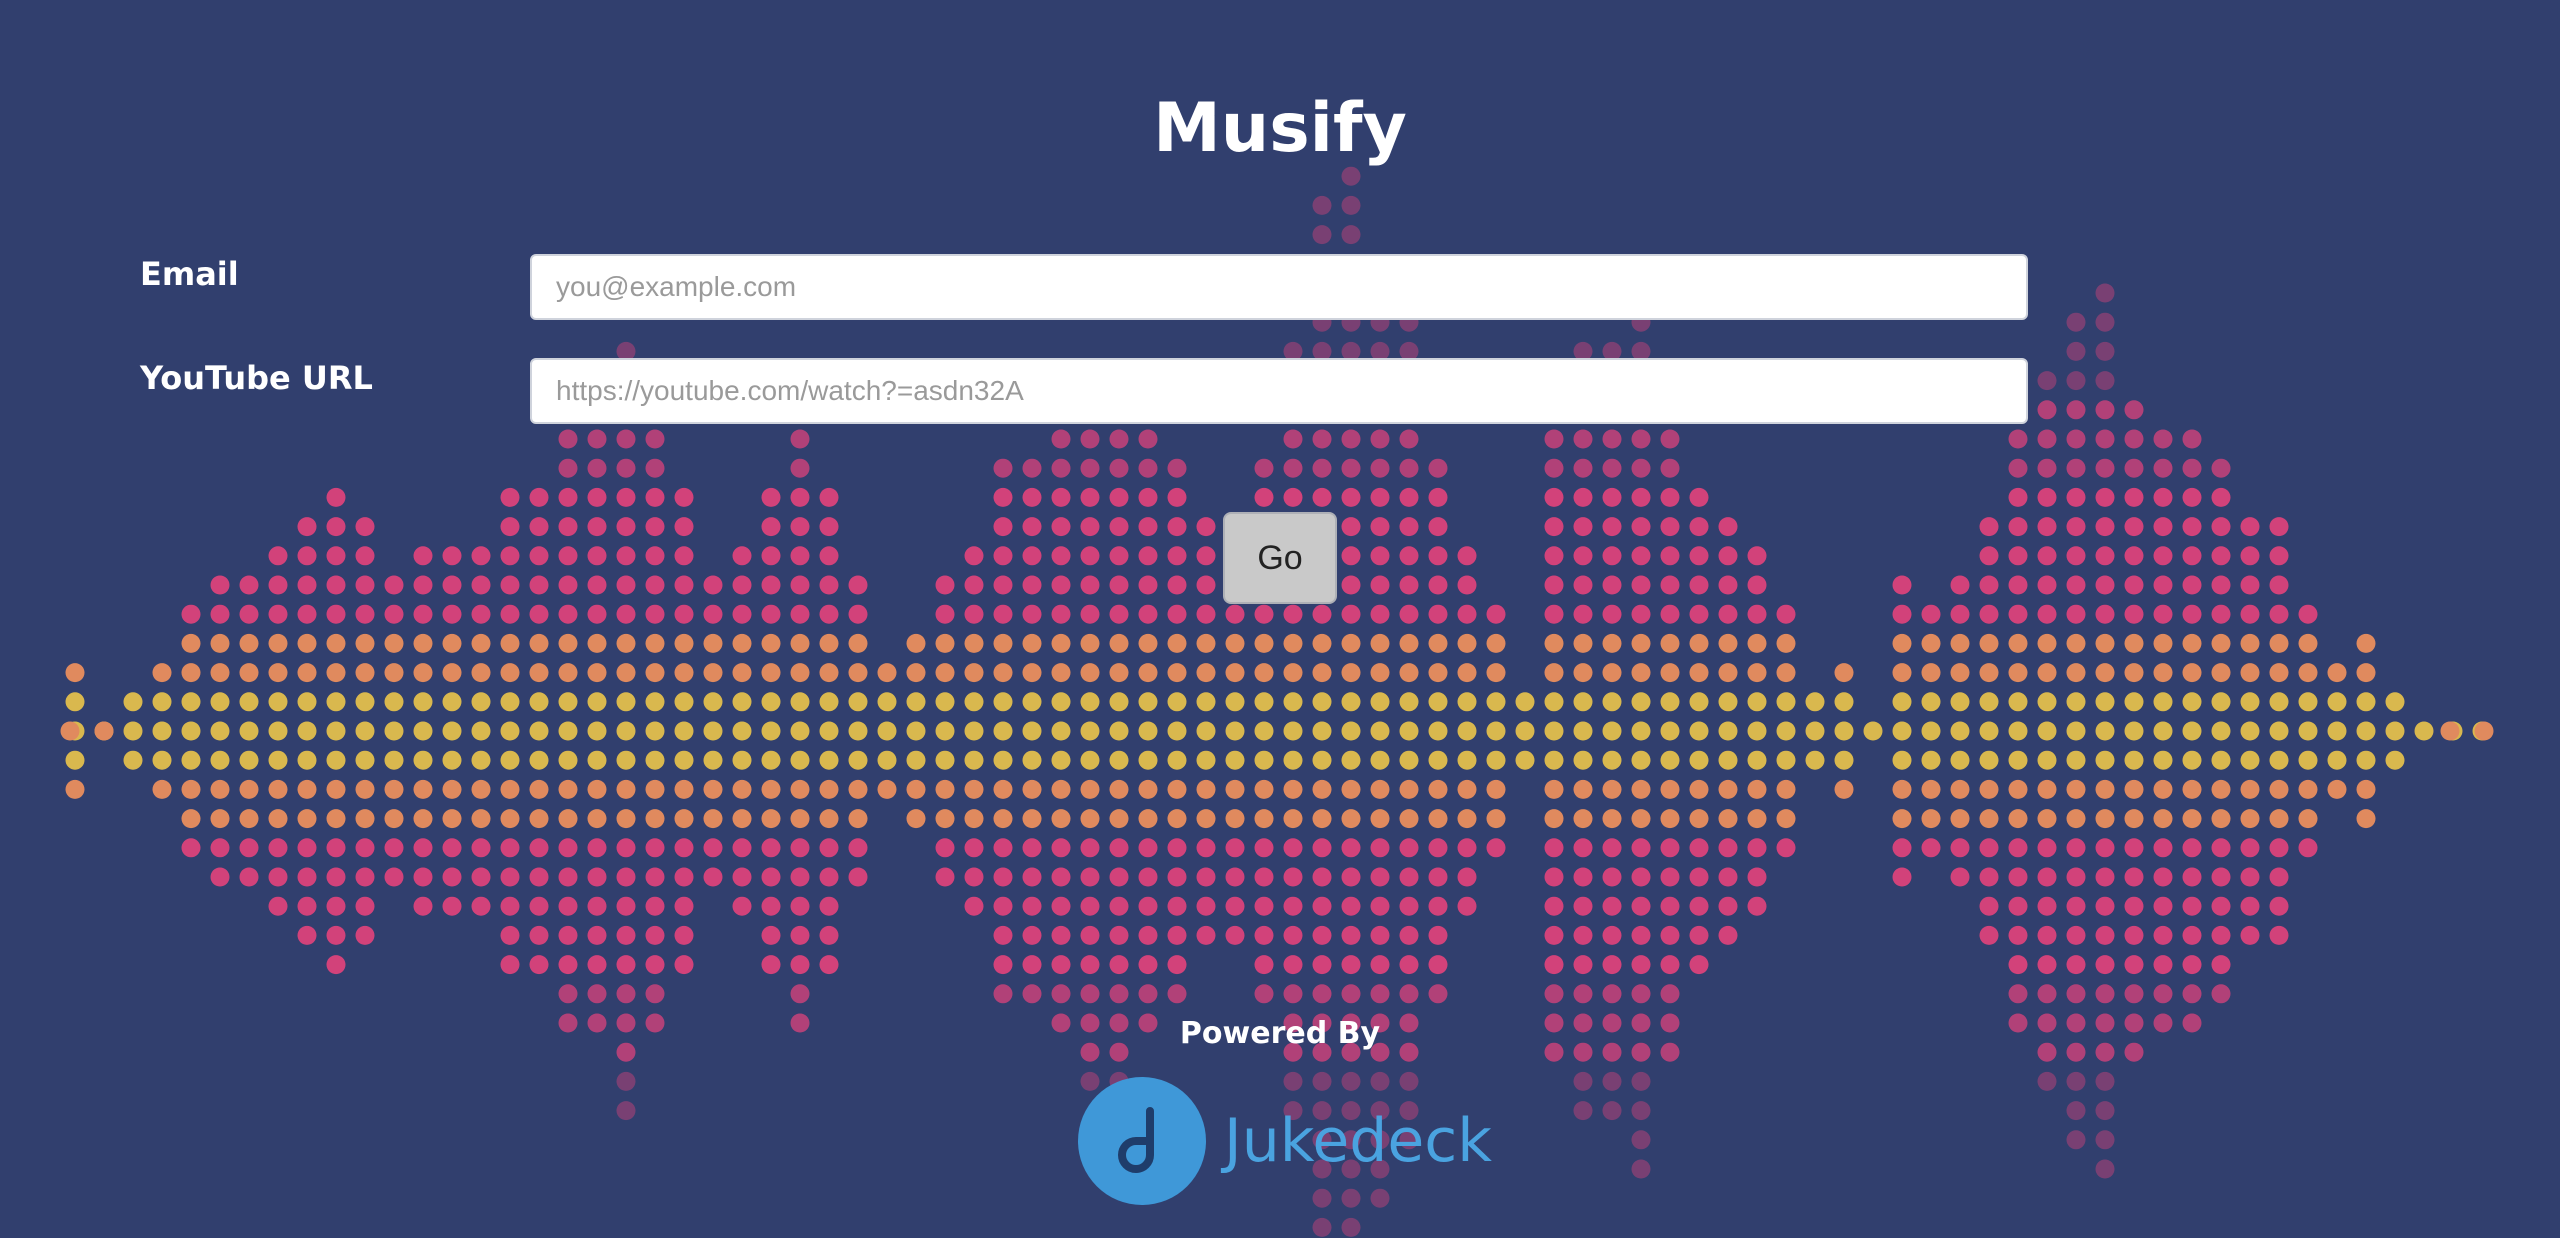 The width and height of the screenshot is (2560, 1238). I want to click on email-field, so click(1279, 287).